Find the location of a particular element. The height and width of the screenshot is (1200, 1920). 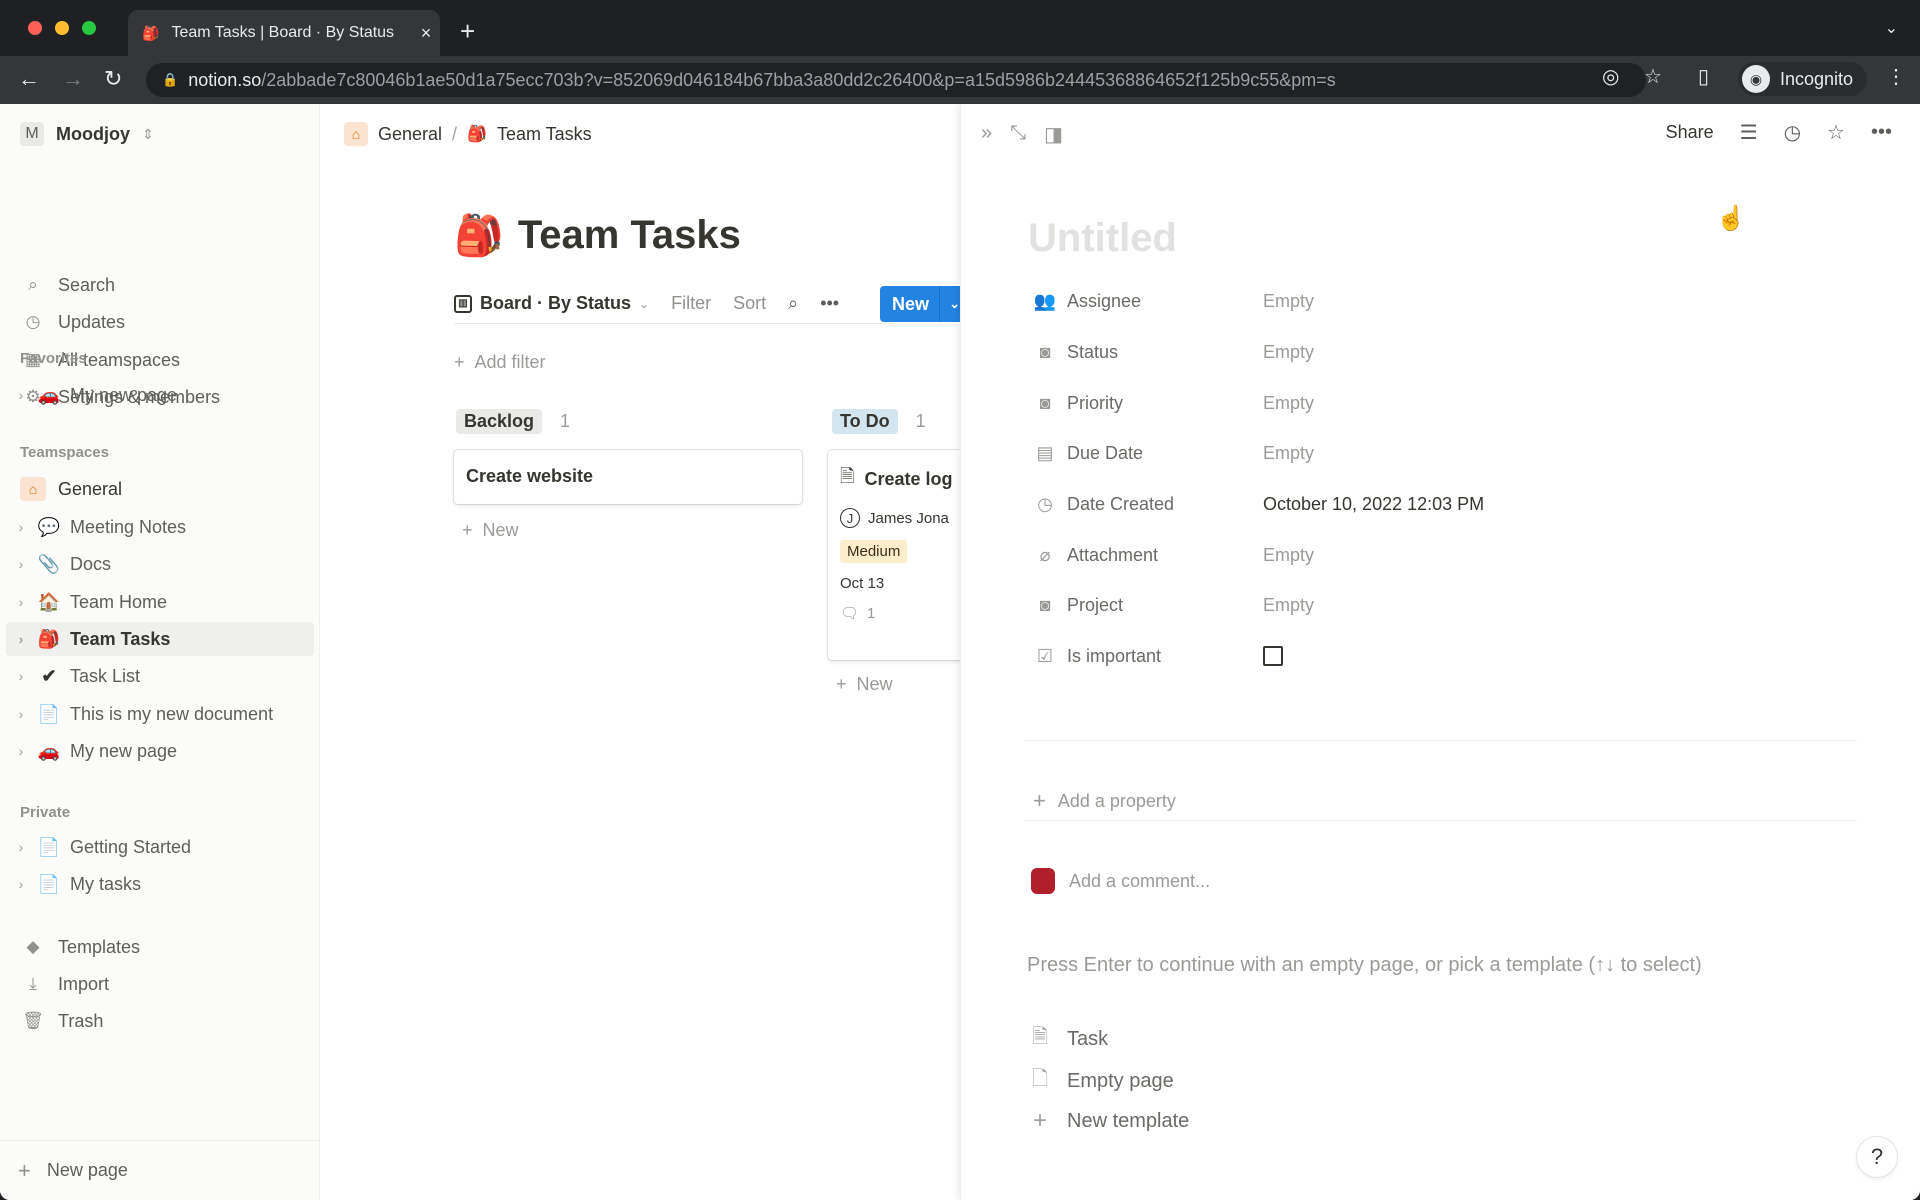

sidebar-item-import: ⤓ Import is located at coordinates (165, 984).